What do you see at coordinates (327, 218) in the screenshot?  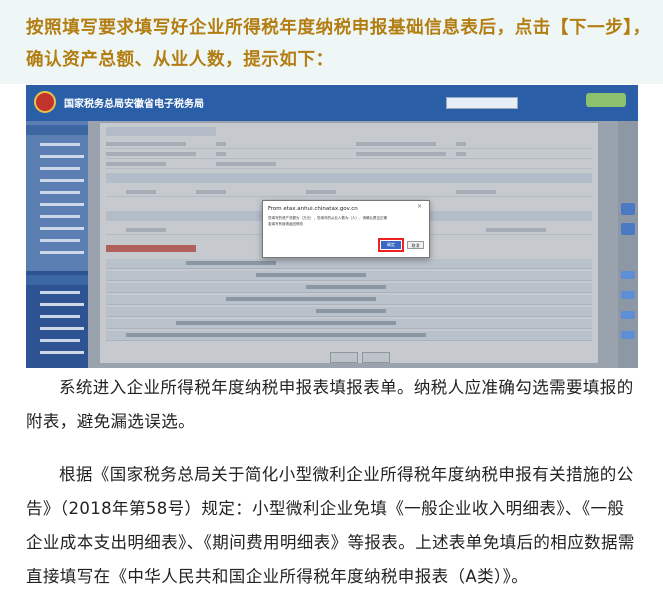 I see `dialog-message: 您填写的资产总额为（万元），您填写的从业人数为（人），请确认是否正确` at bounding box center [327, 218].